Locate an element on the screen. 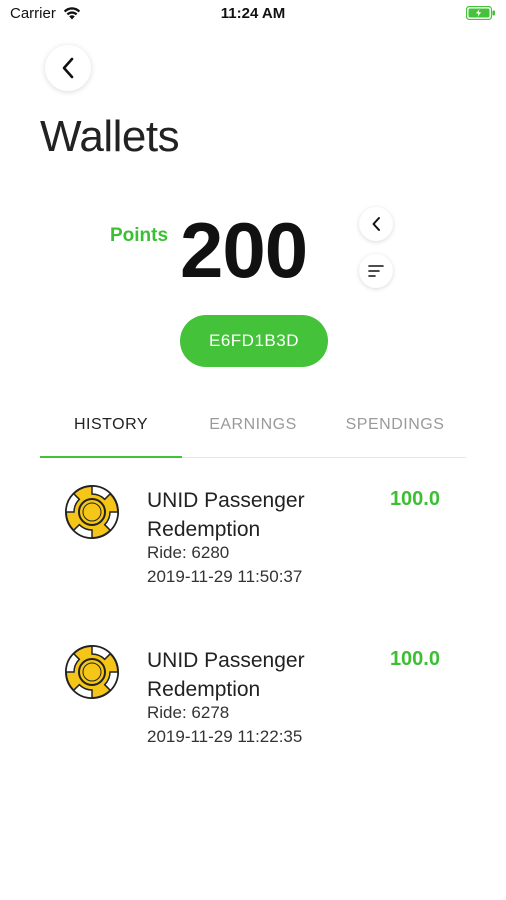 Image resolution: width=506 pixels, height=900 pixels. status-time: 11:24 AM is located at coordinates (253, 13).